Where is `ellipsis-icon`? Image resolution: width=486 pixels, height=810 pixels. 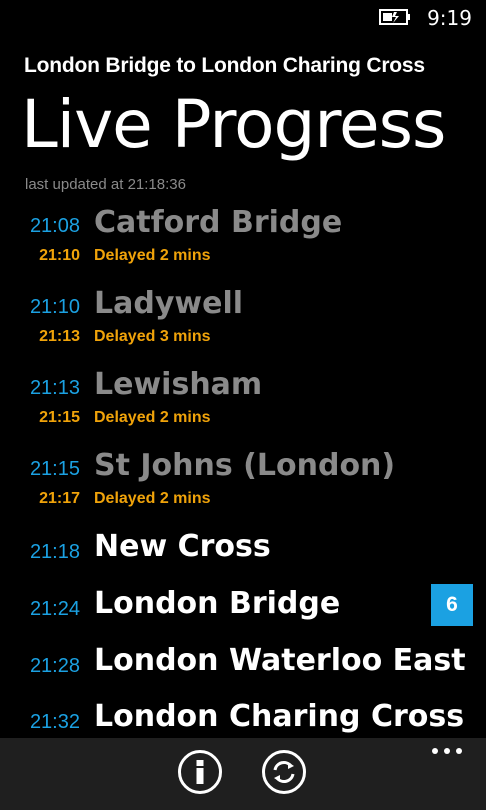 ellipsis-icon is located at coordinates (447, 752).